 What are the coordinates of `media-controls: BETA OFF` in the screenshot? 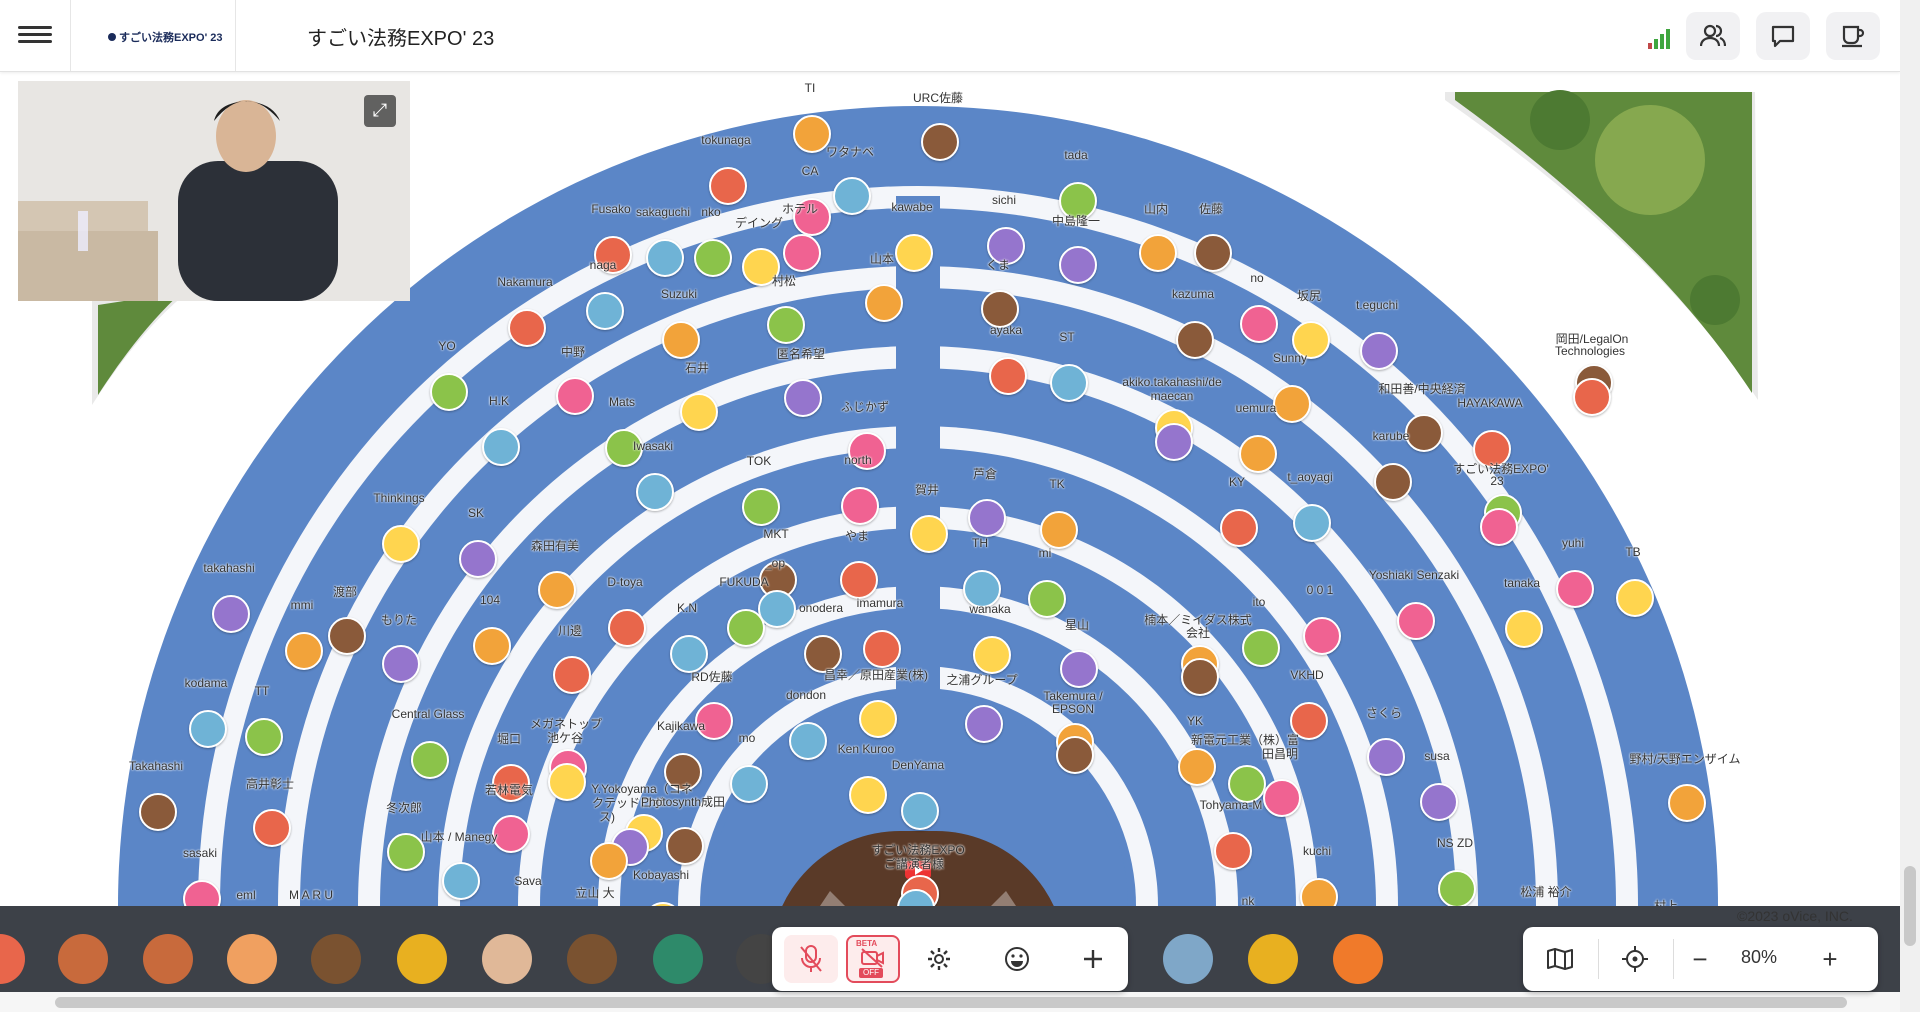 It's located at (950, 959).